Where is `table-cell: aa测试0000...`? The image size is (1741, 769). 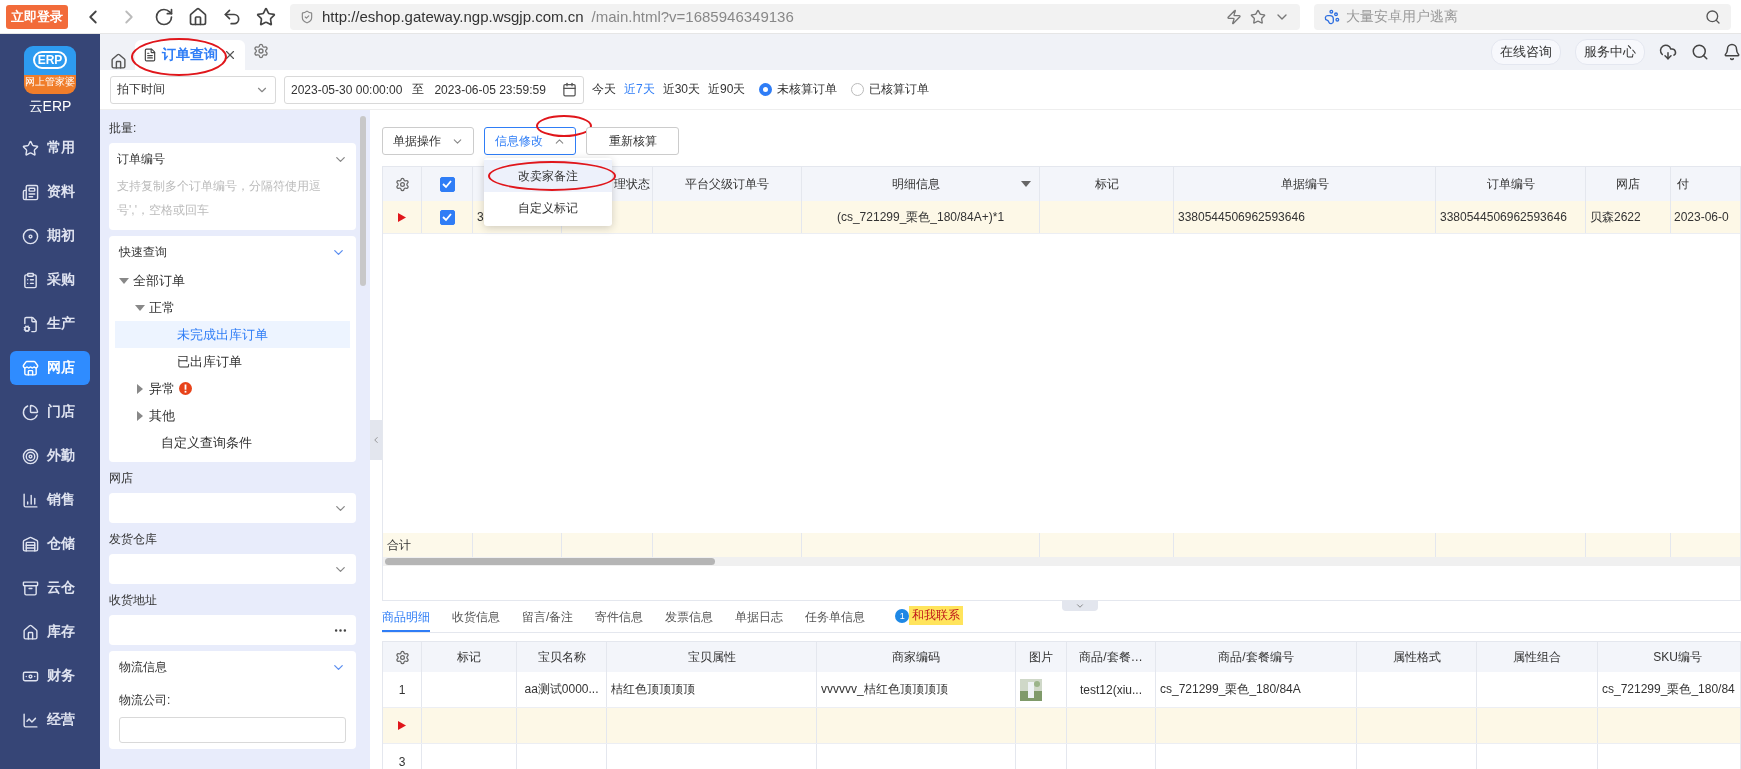
table-cell: aa测试0000... is located at coordinates (561, 689).